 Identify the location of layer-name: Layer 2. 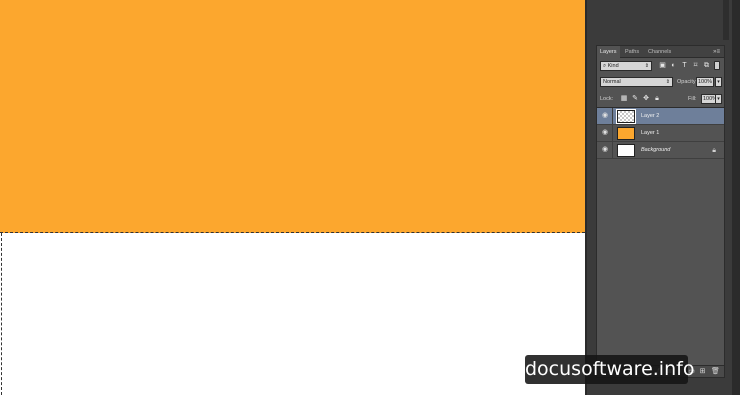
(650, 116).